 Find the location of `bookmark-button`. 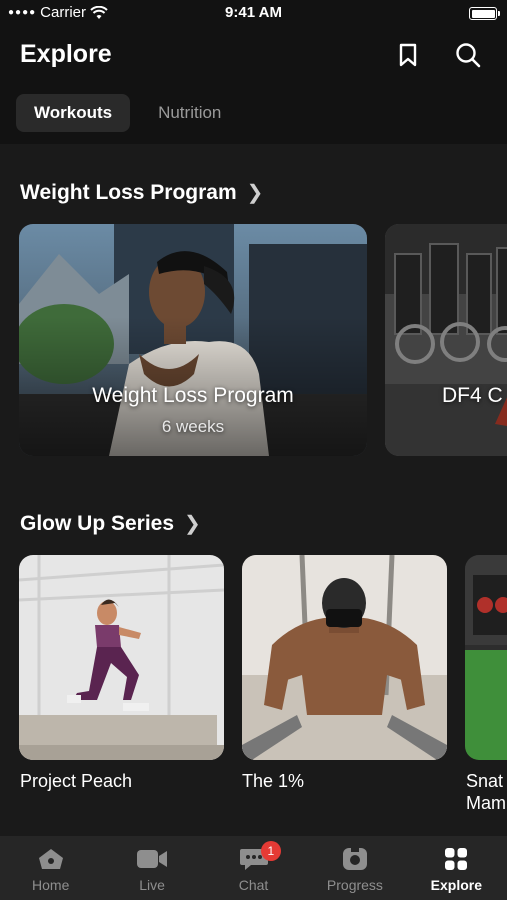

bookmark-button is located at coordinates (408, 55).